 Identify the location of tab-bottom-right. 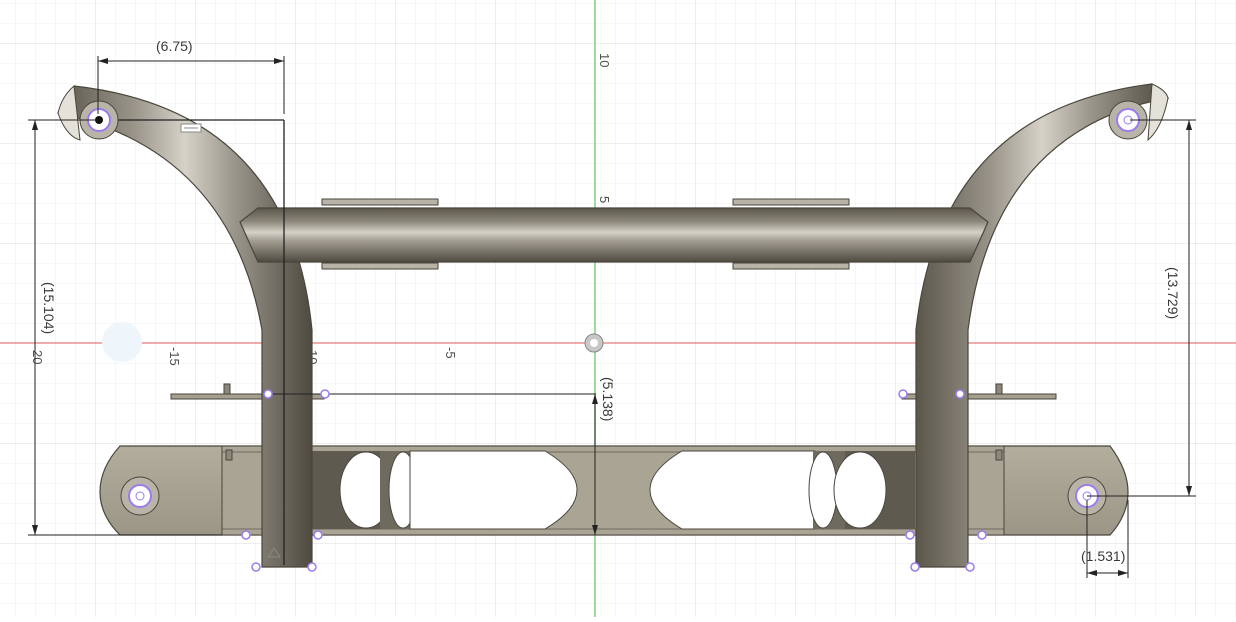
(791, 266).